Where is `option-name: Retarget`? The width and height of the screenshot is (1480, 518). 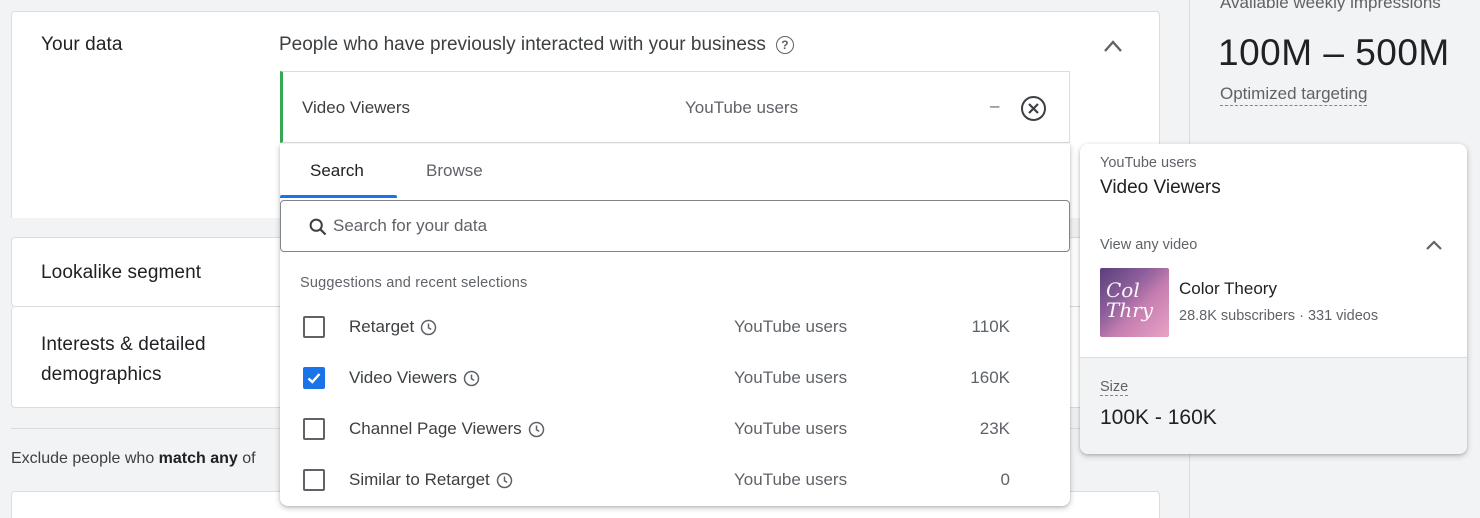
option-name: Retarget is located at coordinates (393, 327).